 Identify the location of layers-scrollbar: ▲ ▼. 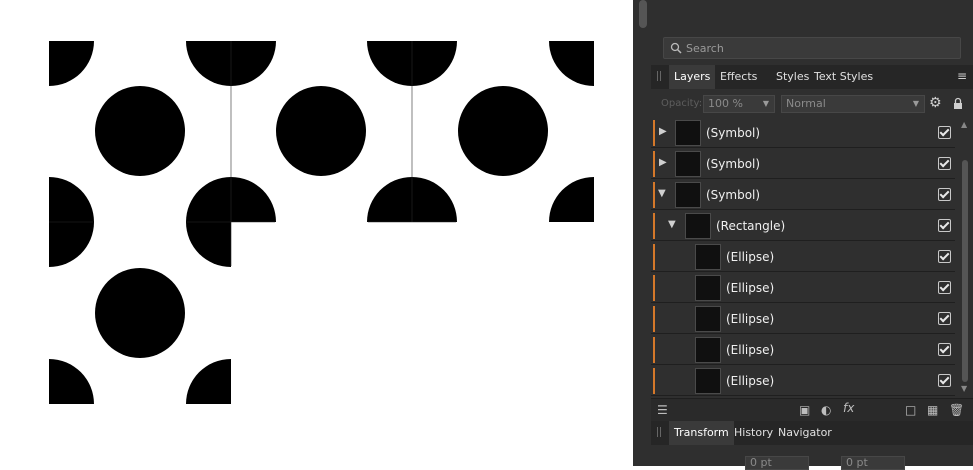
(965, 258).